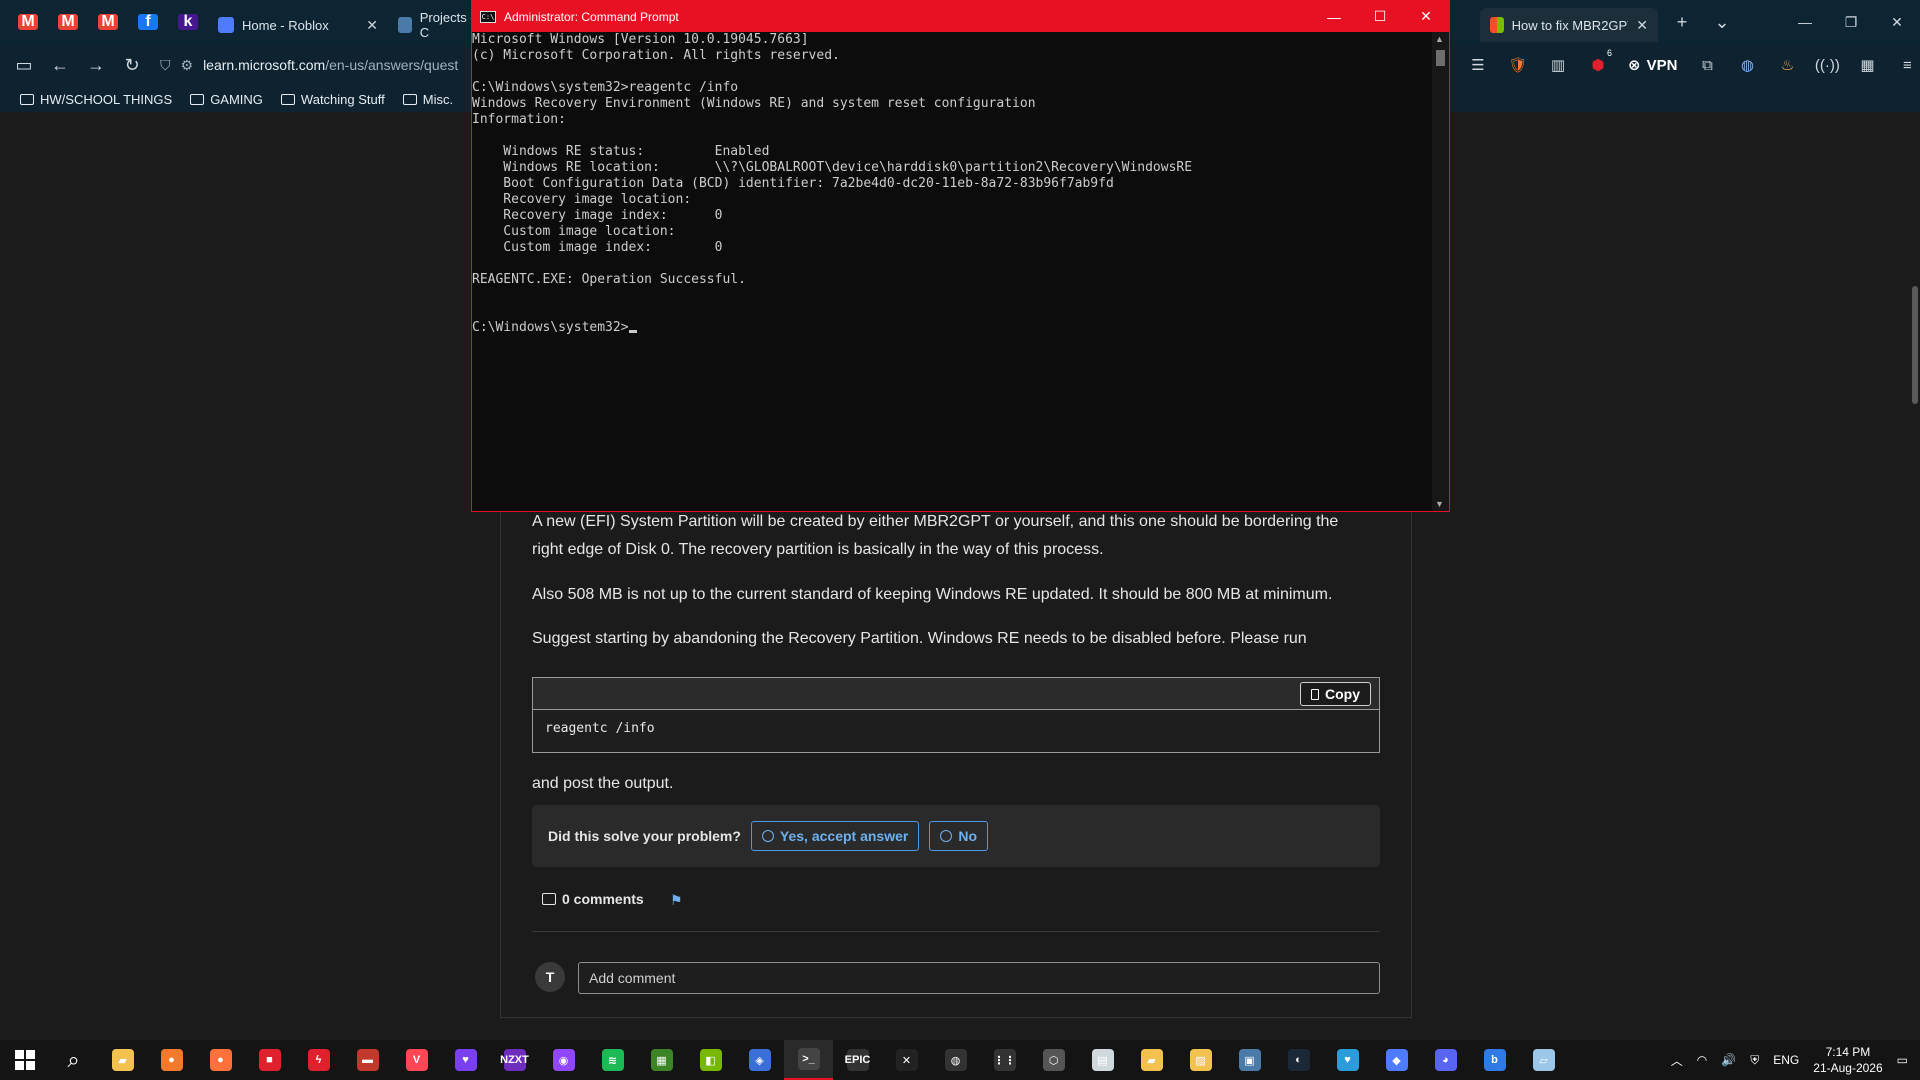  What do you see at coordinates (1702, 1060) in the screenshot?
I see `wifi-icon: ◠` at bounding box center [1702, 1060].